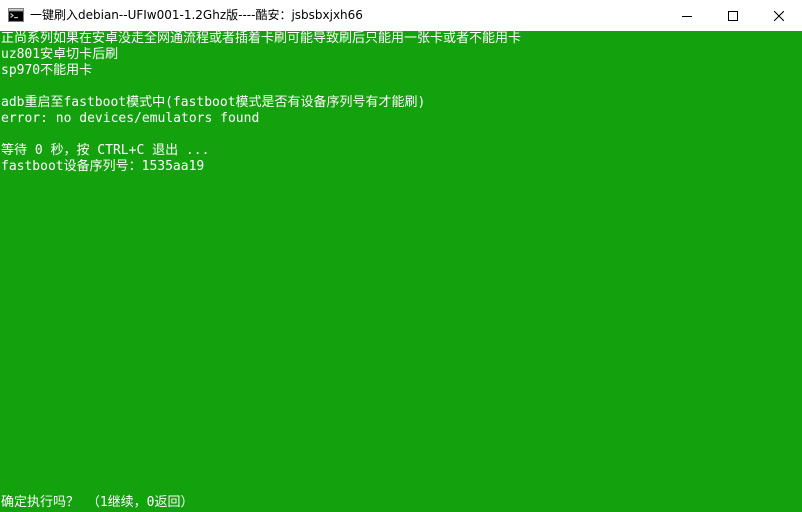  I want to click on cmd-console-icon, so click(16, 15).